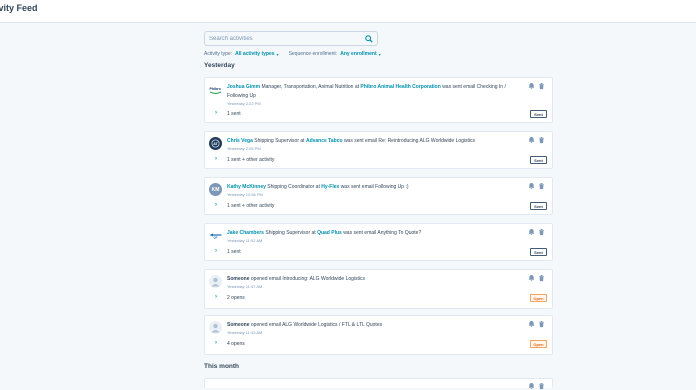 This screenshot has height=390, width=696. What do you see at coordinates (244, 103) in the screenshot?
I see `timestamp: Yesterday 2:22 PM` at bounding box center [244, 103].